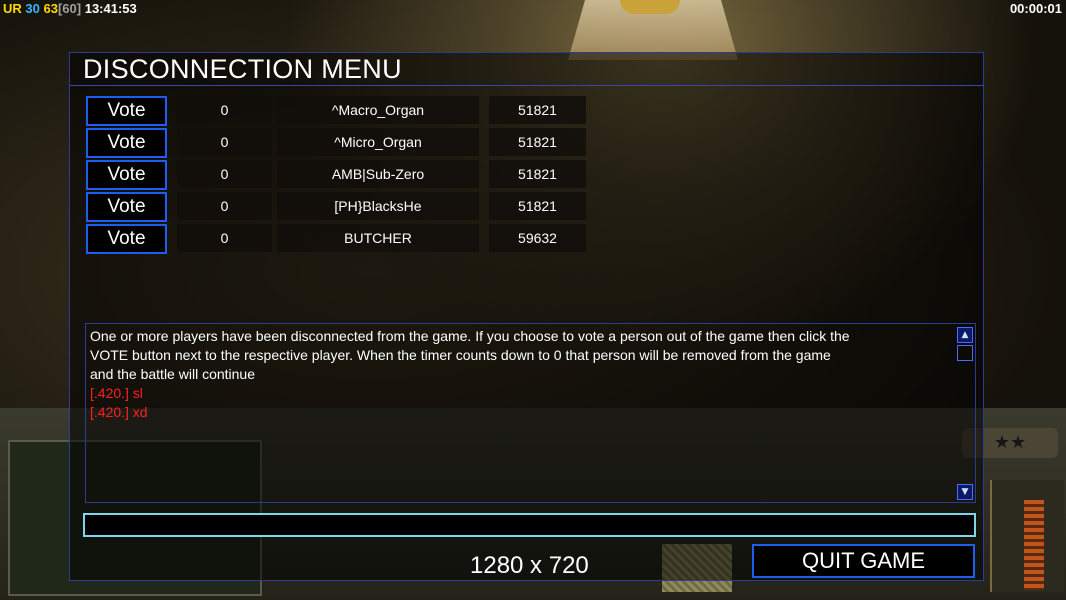 The width and height of the screenshot is (1066, 600). Describe the element at coordinates (537, 238) in the screenshot. I see `player-value: 59632` at that location.